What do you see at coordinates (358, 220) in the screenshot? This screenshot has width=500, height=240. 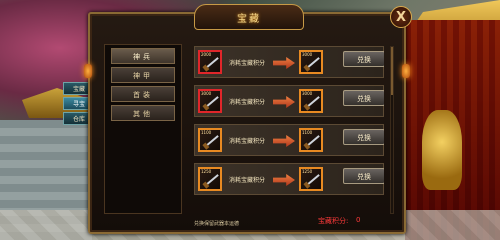 I see `points-value: 0` at bounding box center [358, 220].